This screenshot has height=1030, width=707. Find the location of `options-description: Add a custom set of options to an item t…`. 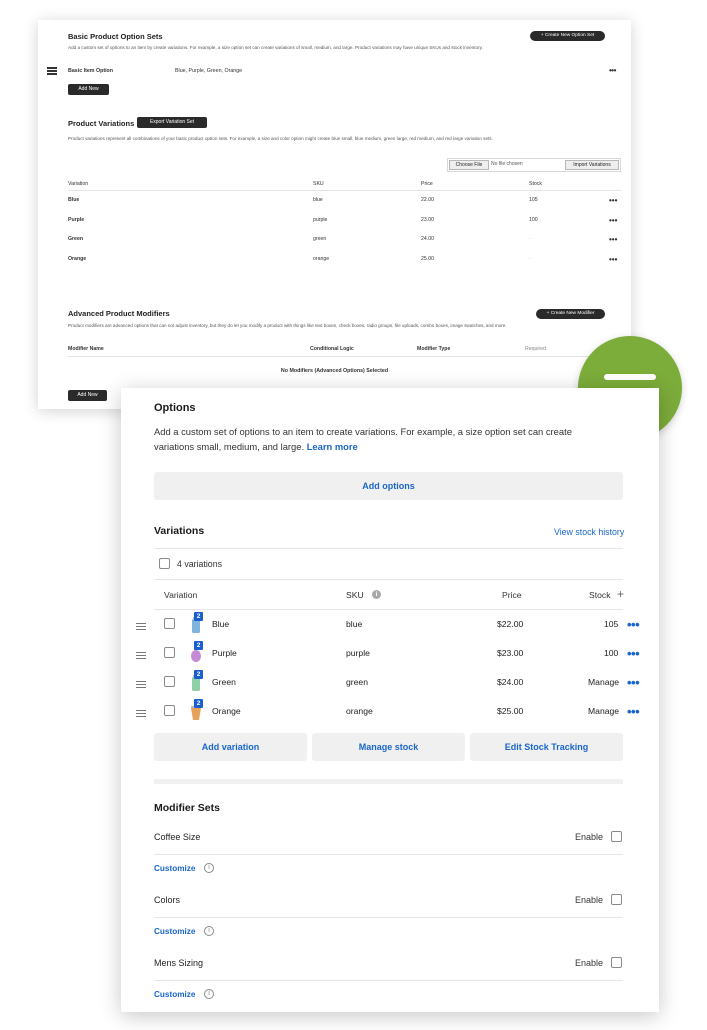

options-description: Add a custom set of options to an item t… is located at coordinates (374, 439).